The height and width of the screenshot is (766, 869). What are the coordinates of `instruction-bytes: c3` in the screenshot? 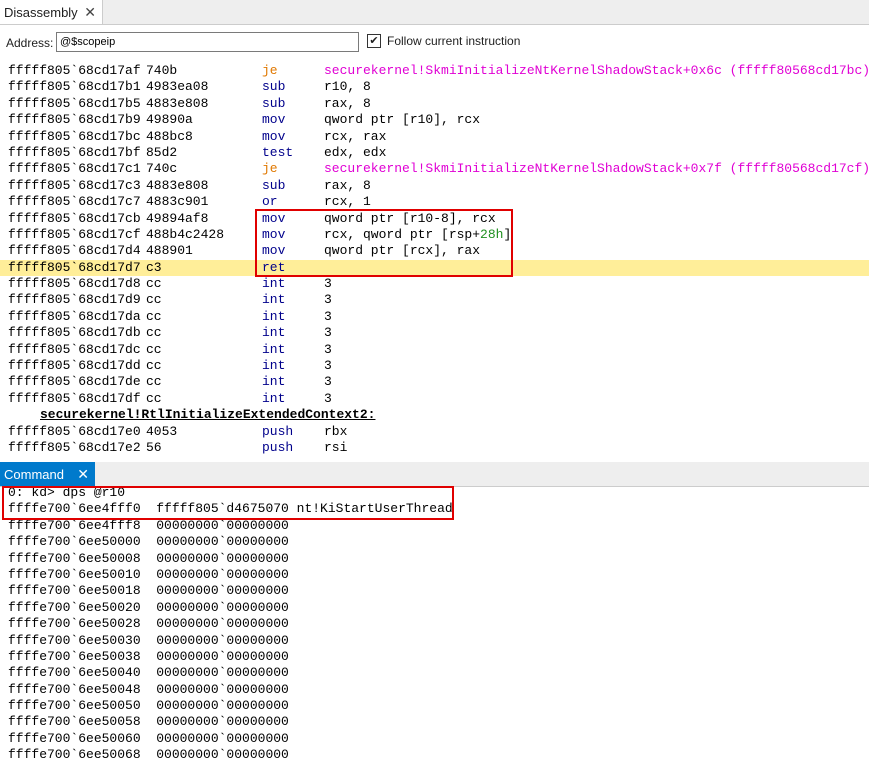 It's located at (154, 267).